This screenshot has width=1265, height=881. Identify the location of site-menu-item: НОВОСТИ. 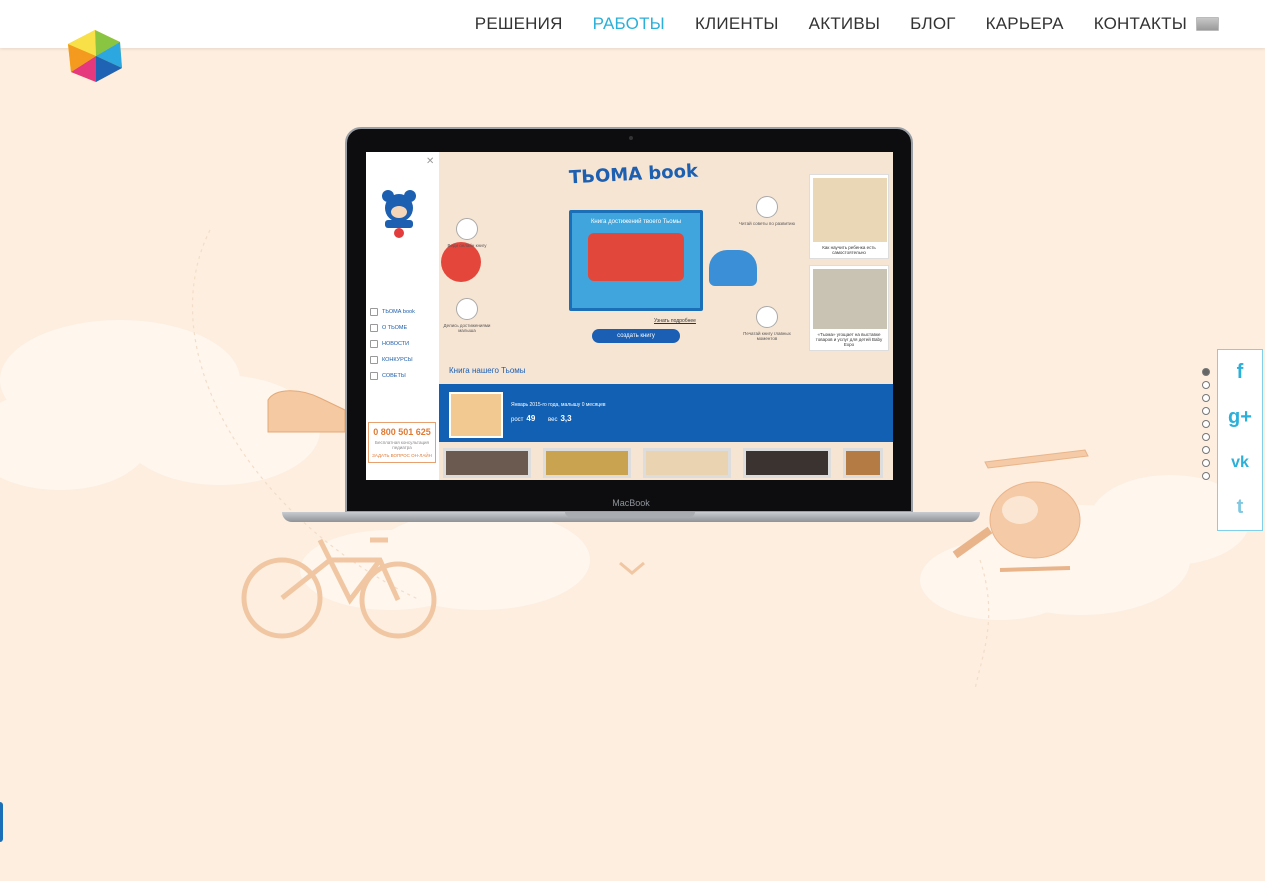
(392, 344).